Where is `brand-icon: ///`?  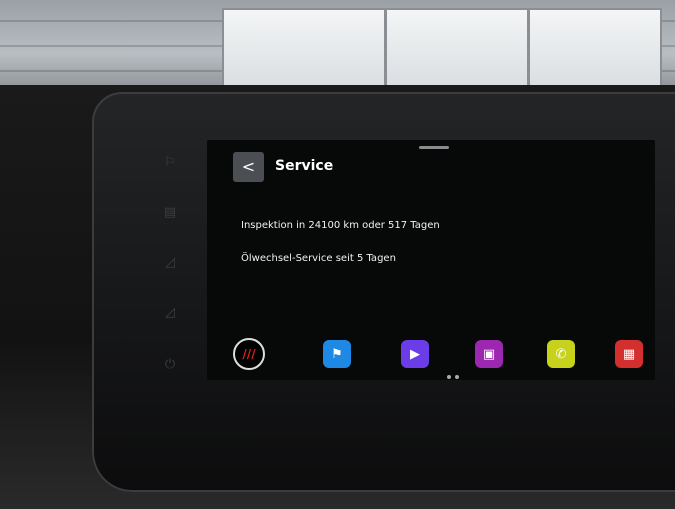
brand-icon: /// is located at coordinates (249, 354).